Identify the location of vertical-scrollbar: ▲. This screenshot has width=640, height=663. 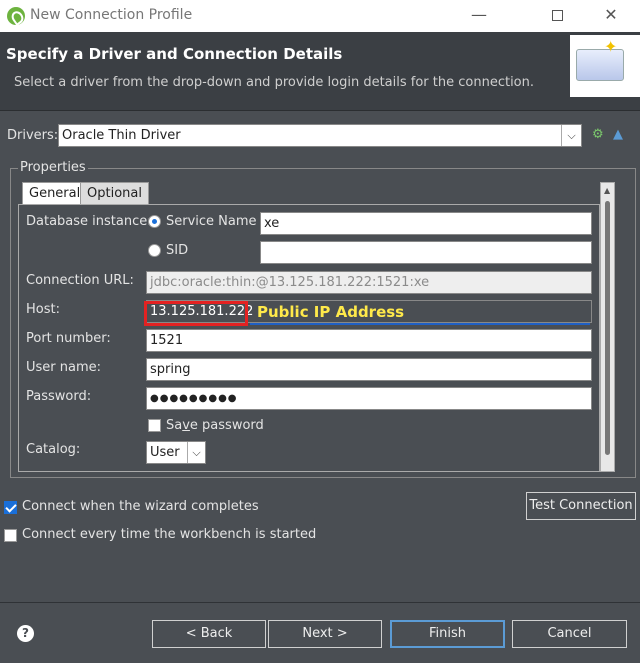
(607, 327).